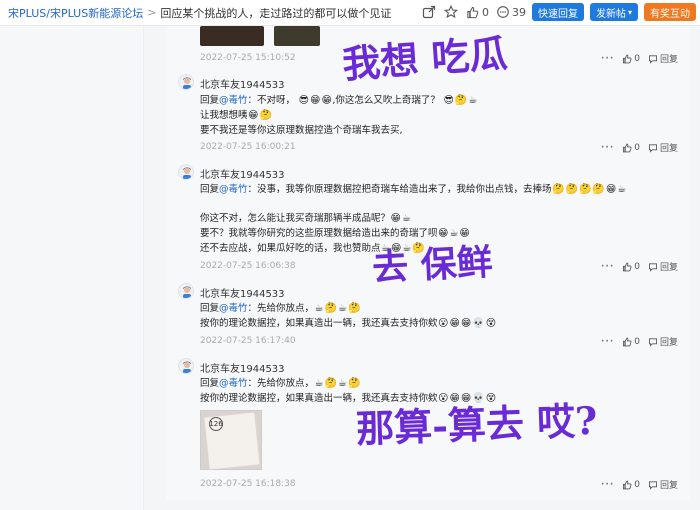  What do you see at coordinates (485, 12) in the screenshot?
I see `thread-like-count: 0` at bounding box center [485, 12].